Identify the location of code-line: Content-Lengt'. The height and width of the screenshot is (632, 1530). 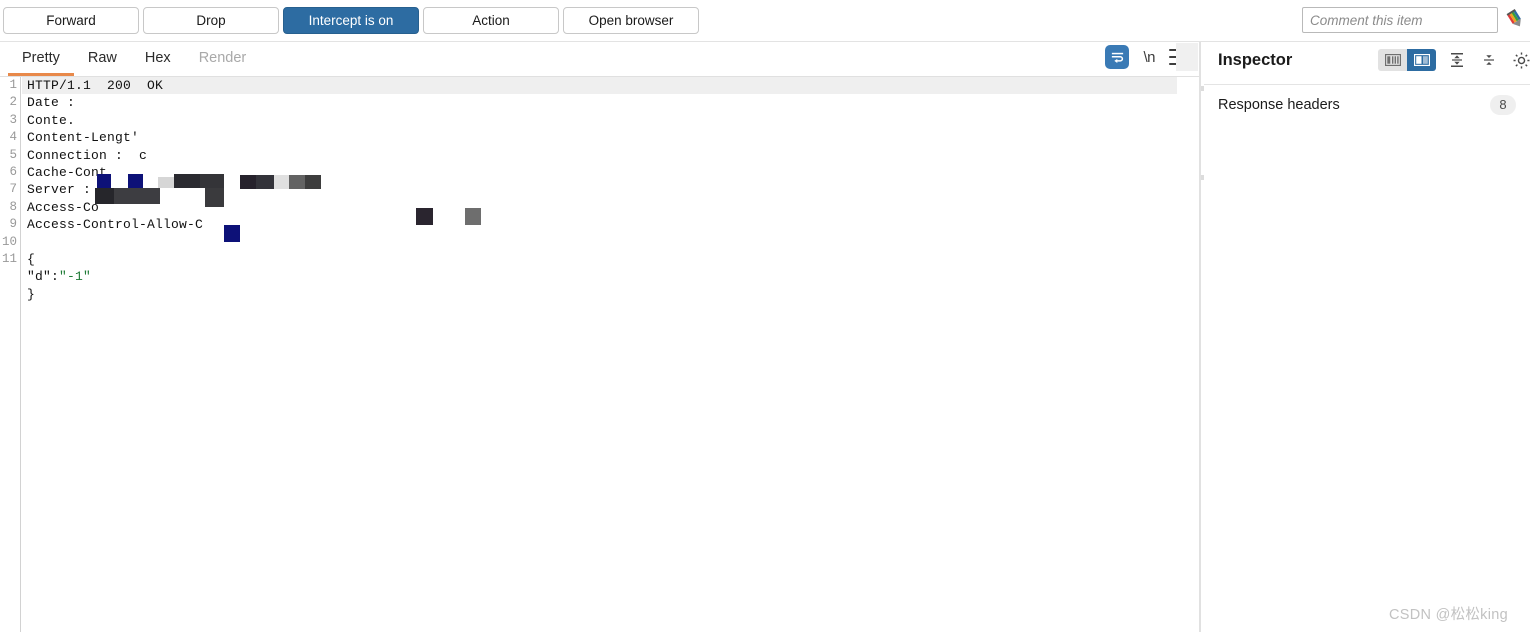
(83, 138).